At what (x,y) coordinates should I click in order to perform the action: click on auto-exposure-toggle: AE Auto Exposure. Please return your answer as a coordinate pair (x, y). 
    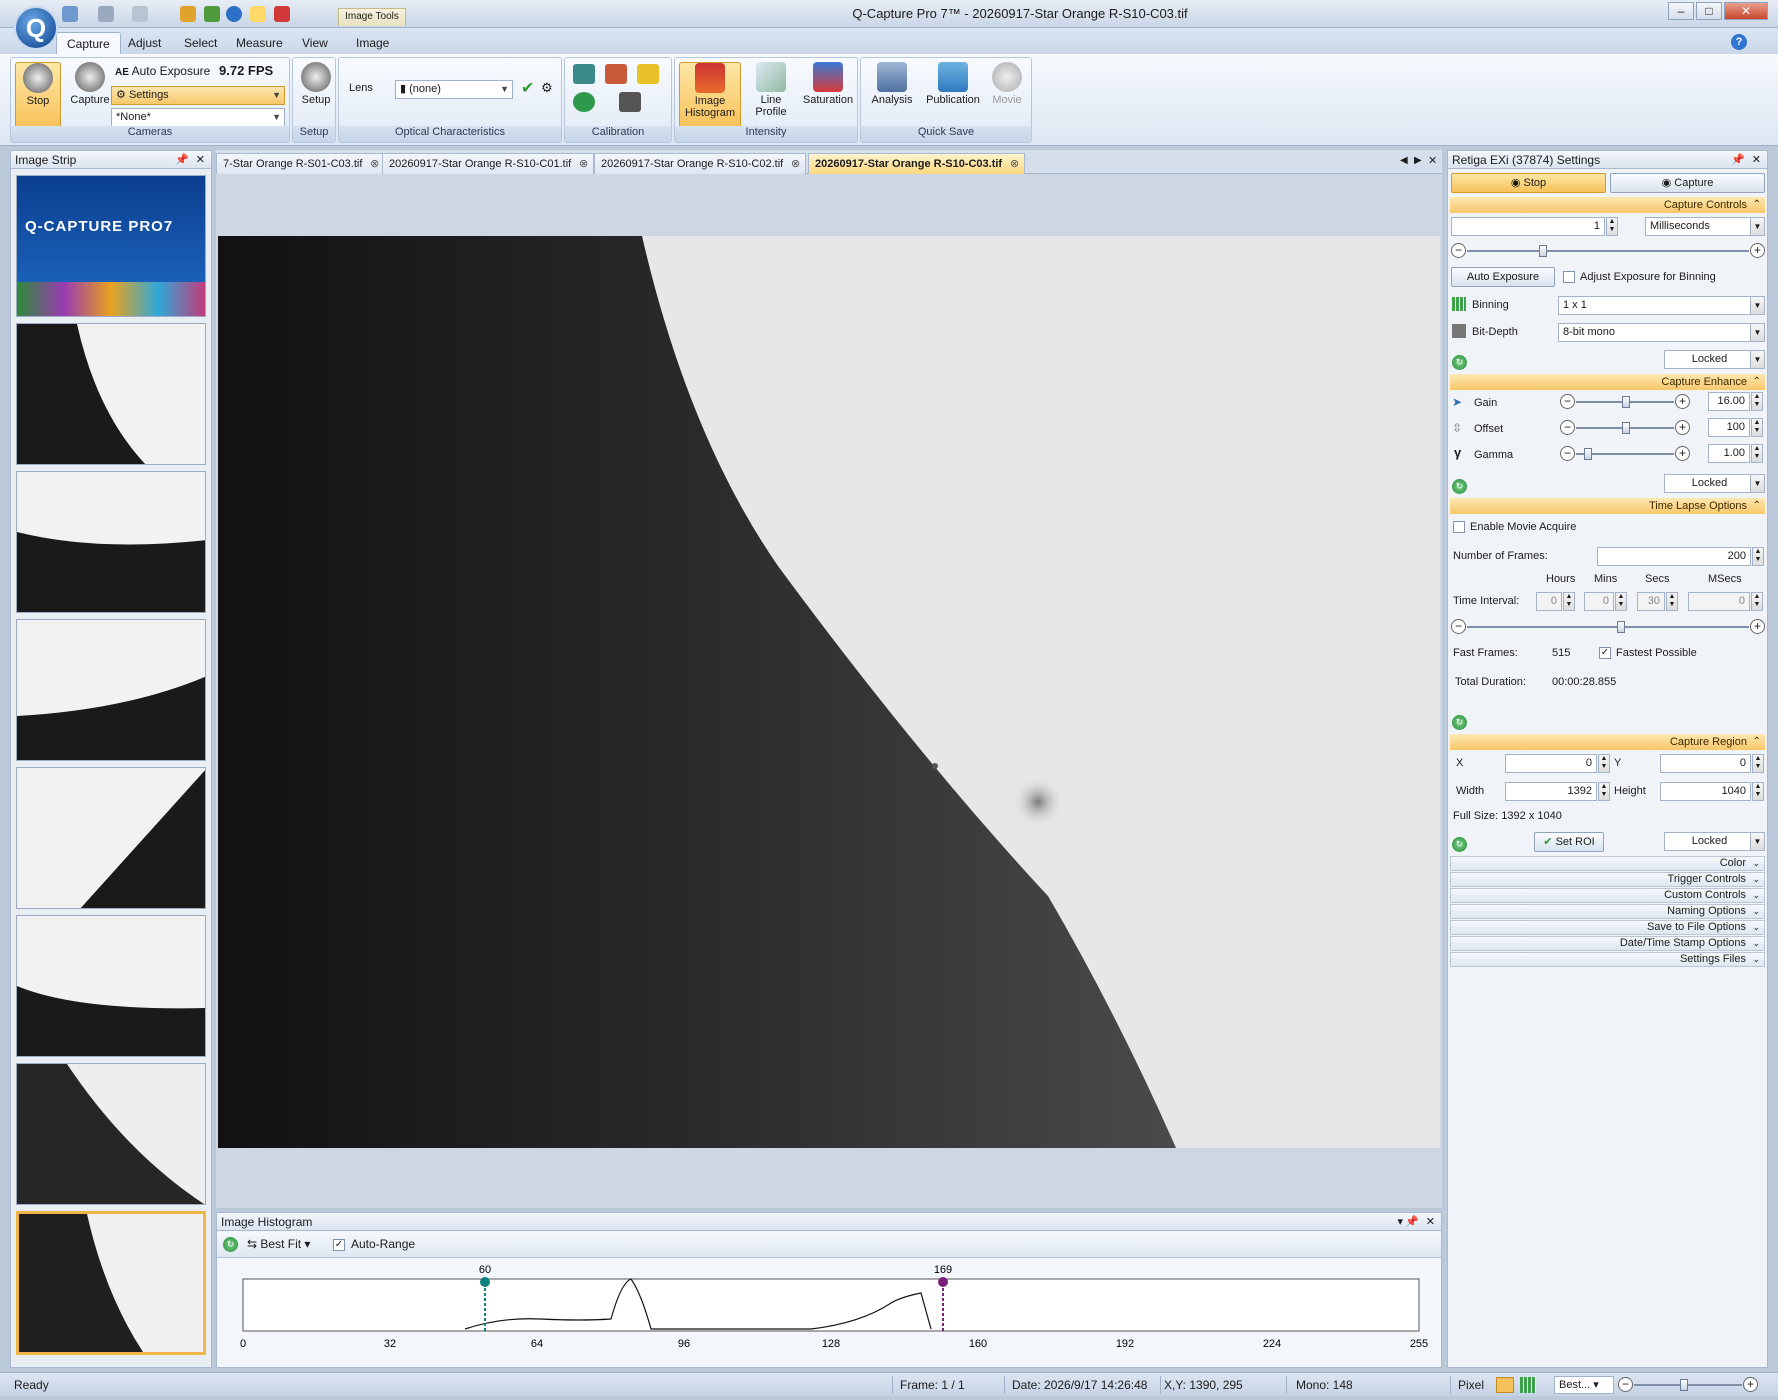
    Looking at the image, I should click on (162, 71).